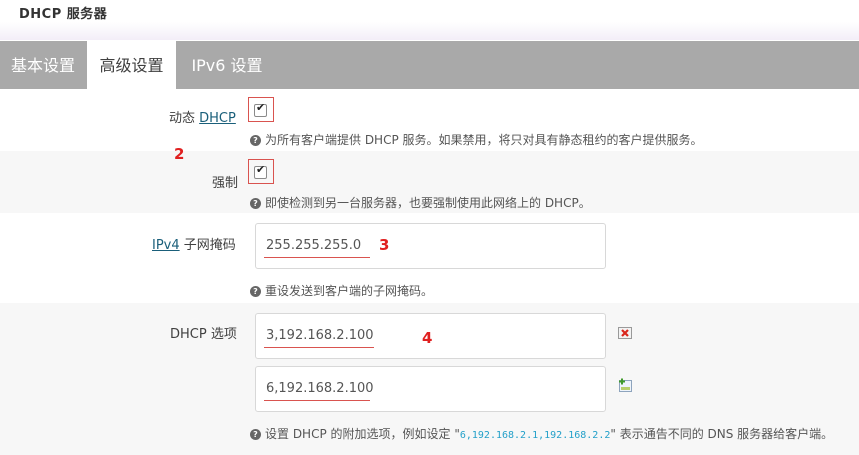 This screenshot has height=455, width=859. What do you see at coordinates (625, 332) in the screenshot?
I see `remove-icon` at bounding box center [625, 332].